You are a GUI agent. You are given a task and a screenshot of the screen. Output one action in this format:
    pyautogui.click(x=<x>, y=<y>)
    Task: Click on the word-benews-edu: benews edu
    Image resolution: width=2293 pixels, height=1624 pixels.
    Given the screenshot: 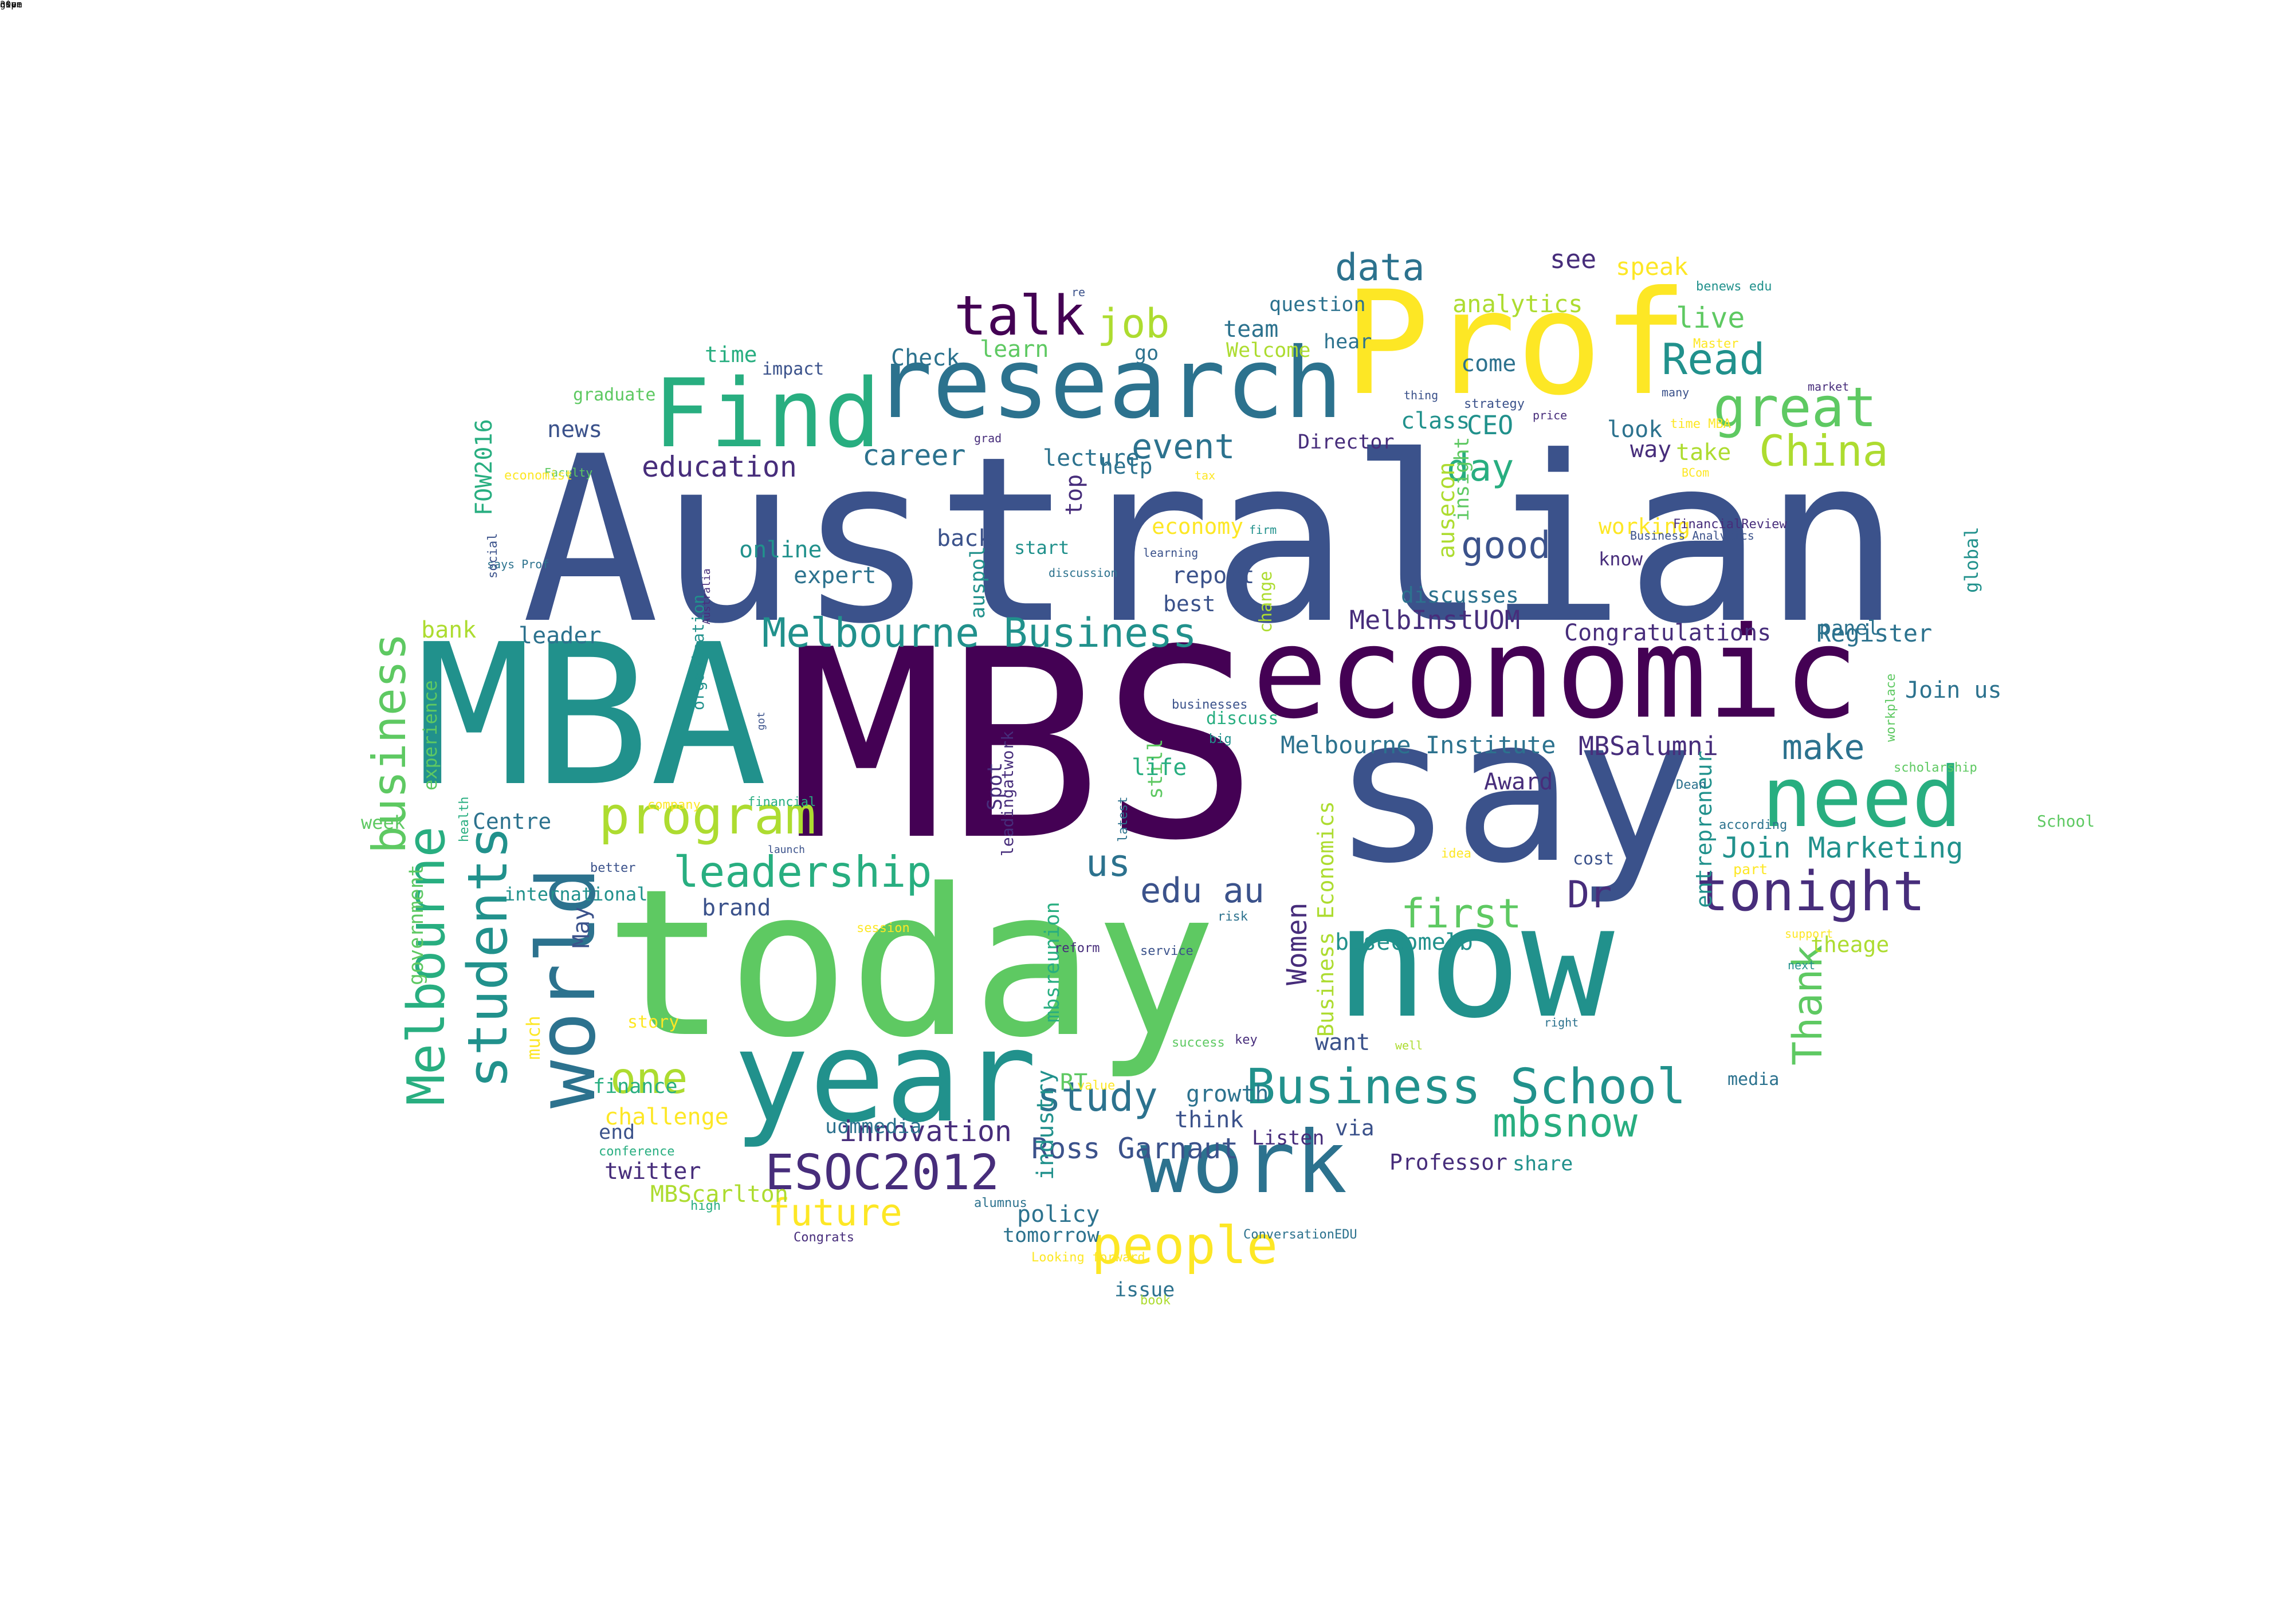 What is the action you would take?
    pyautogui.click(x=1734, y=287)
    